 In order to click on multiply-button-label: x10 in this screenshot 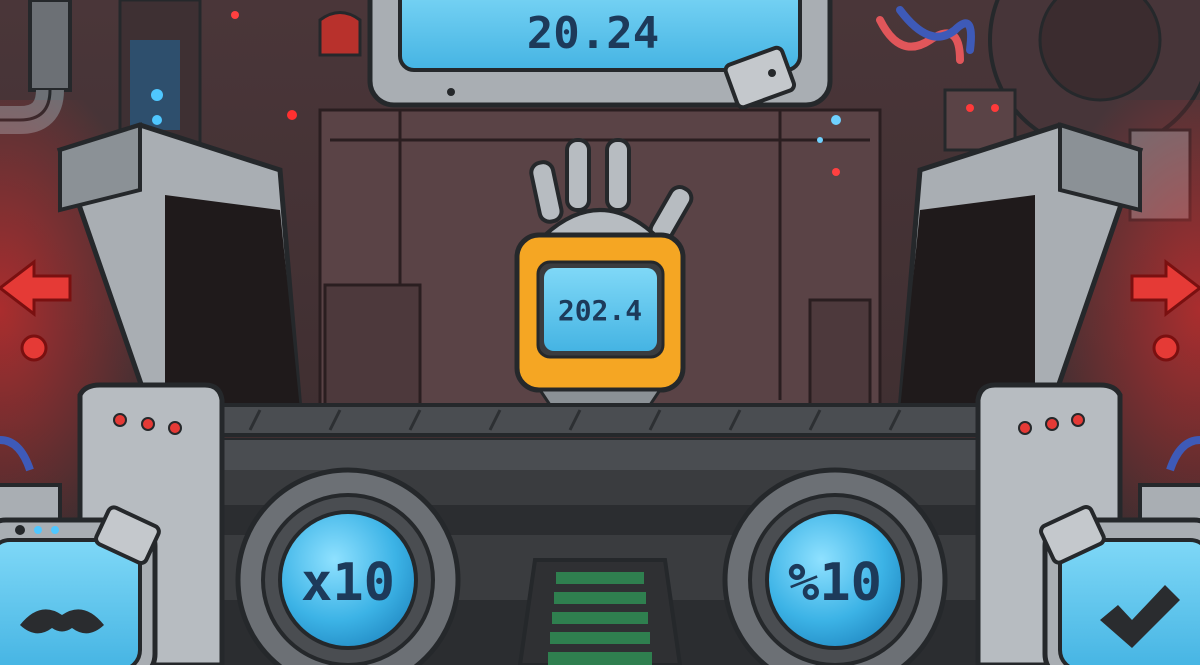, I will do `click(348, 583)`.